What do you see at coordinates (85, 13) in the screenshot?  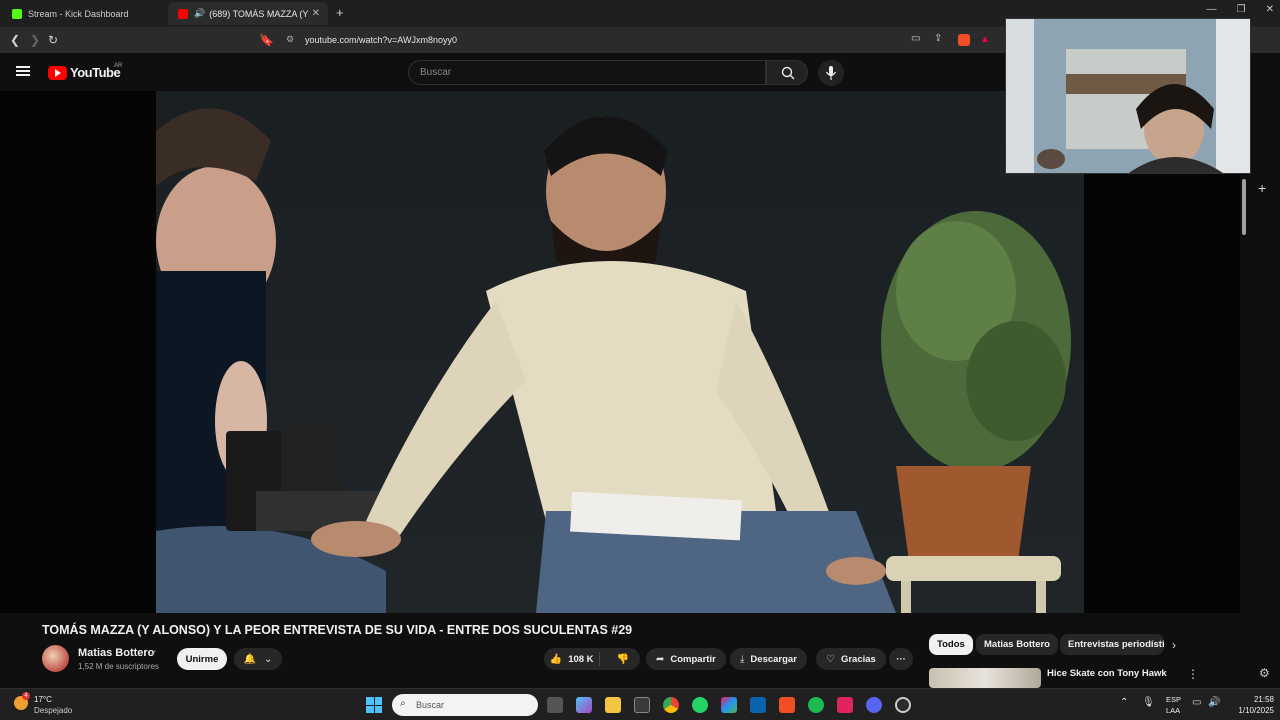 I see `tab-kick-dashboard: Stream - Kick Dashboard` at bounding box center [85, 13].